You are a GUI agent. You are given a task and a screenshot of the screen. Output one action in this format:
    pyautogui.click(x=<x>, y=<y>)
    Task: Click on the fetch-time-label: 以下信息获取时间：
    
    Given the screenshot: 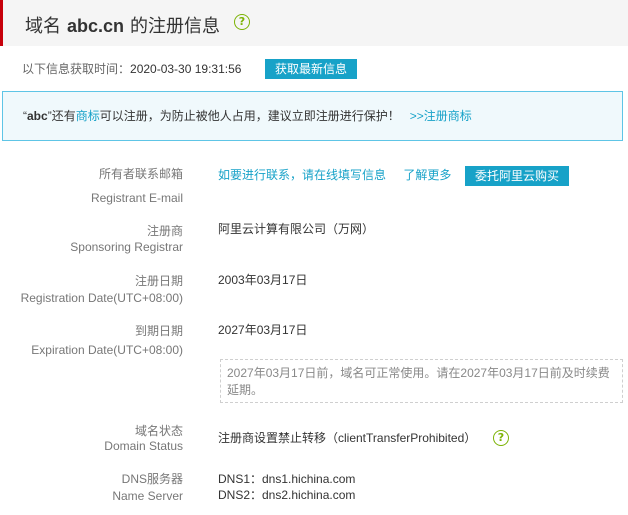 What is the action you would take?
    pyautogui.click(x=76, y=69)
    